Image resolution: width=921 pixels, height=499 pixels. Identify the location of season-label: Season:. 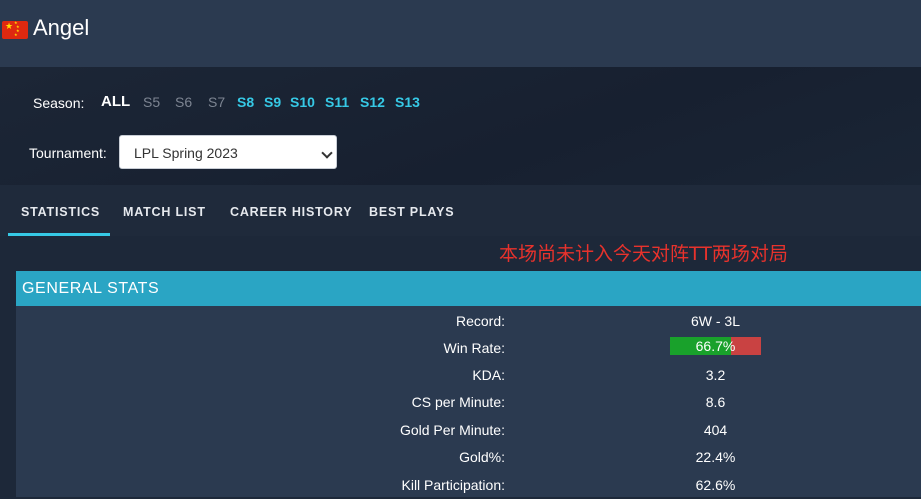
(59, 103).